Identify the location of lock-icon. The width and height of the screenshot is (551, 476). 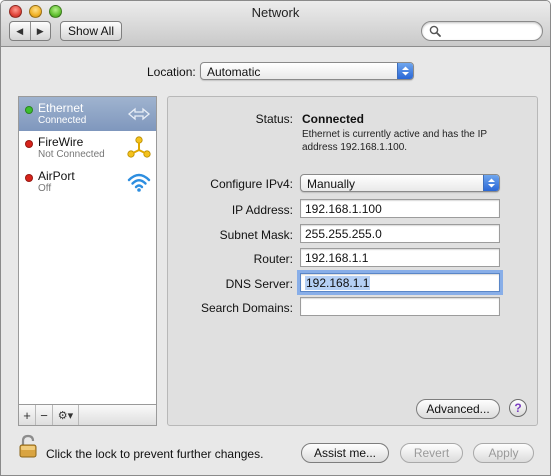
(28, 446).